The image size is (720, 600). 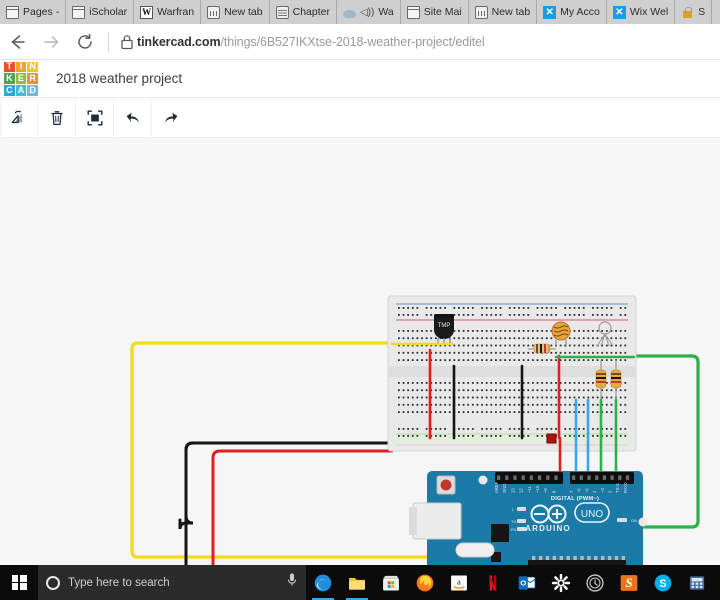 I want to click on settings-icon, so click(x=561, y=582).